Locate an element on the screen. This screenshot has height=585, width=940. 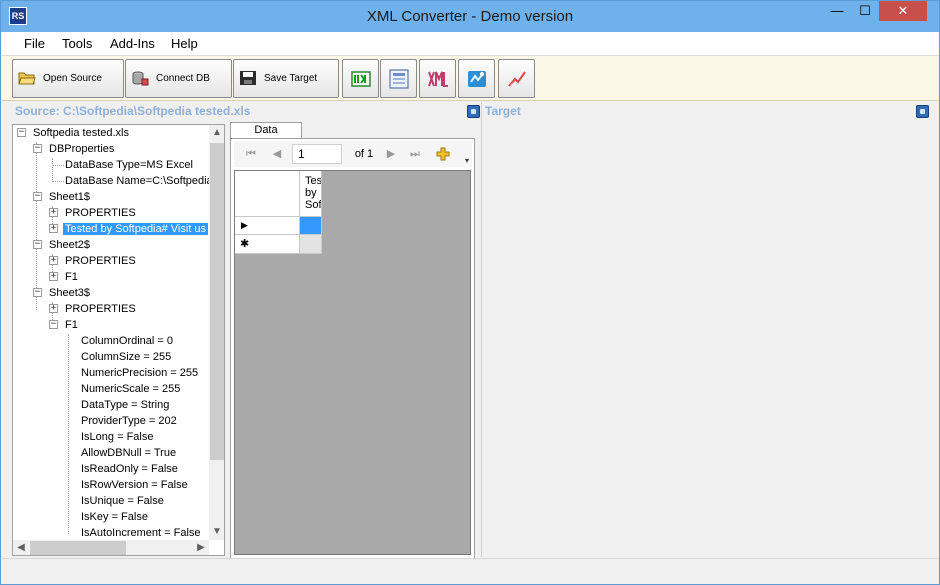
tree-node-db-type: DataBase Type=MS Excel is located at coordinates (129, 165).